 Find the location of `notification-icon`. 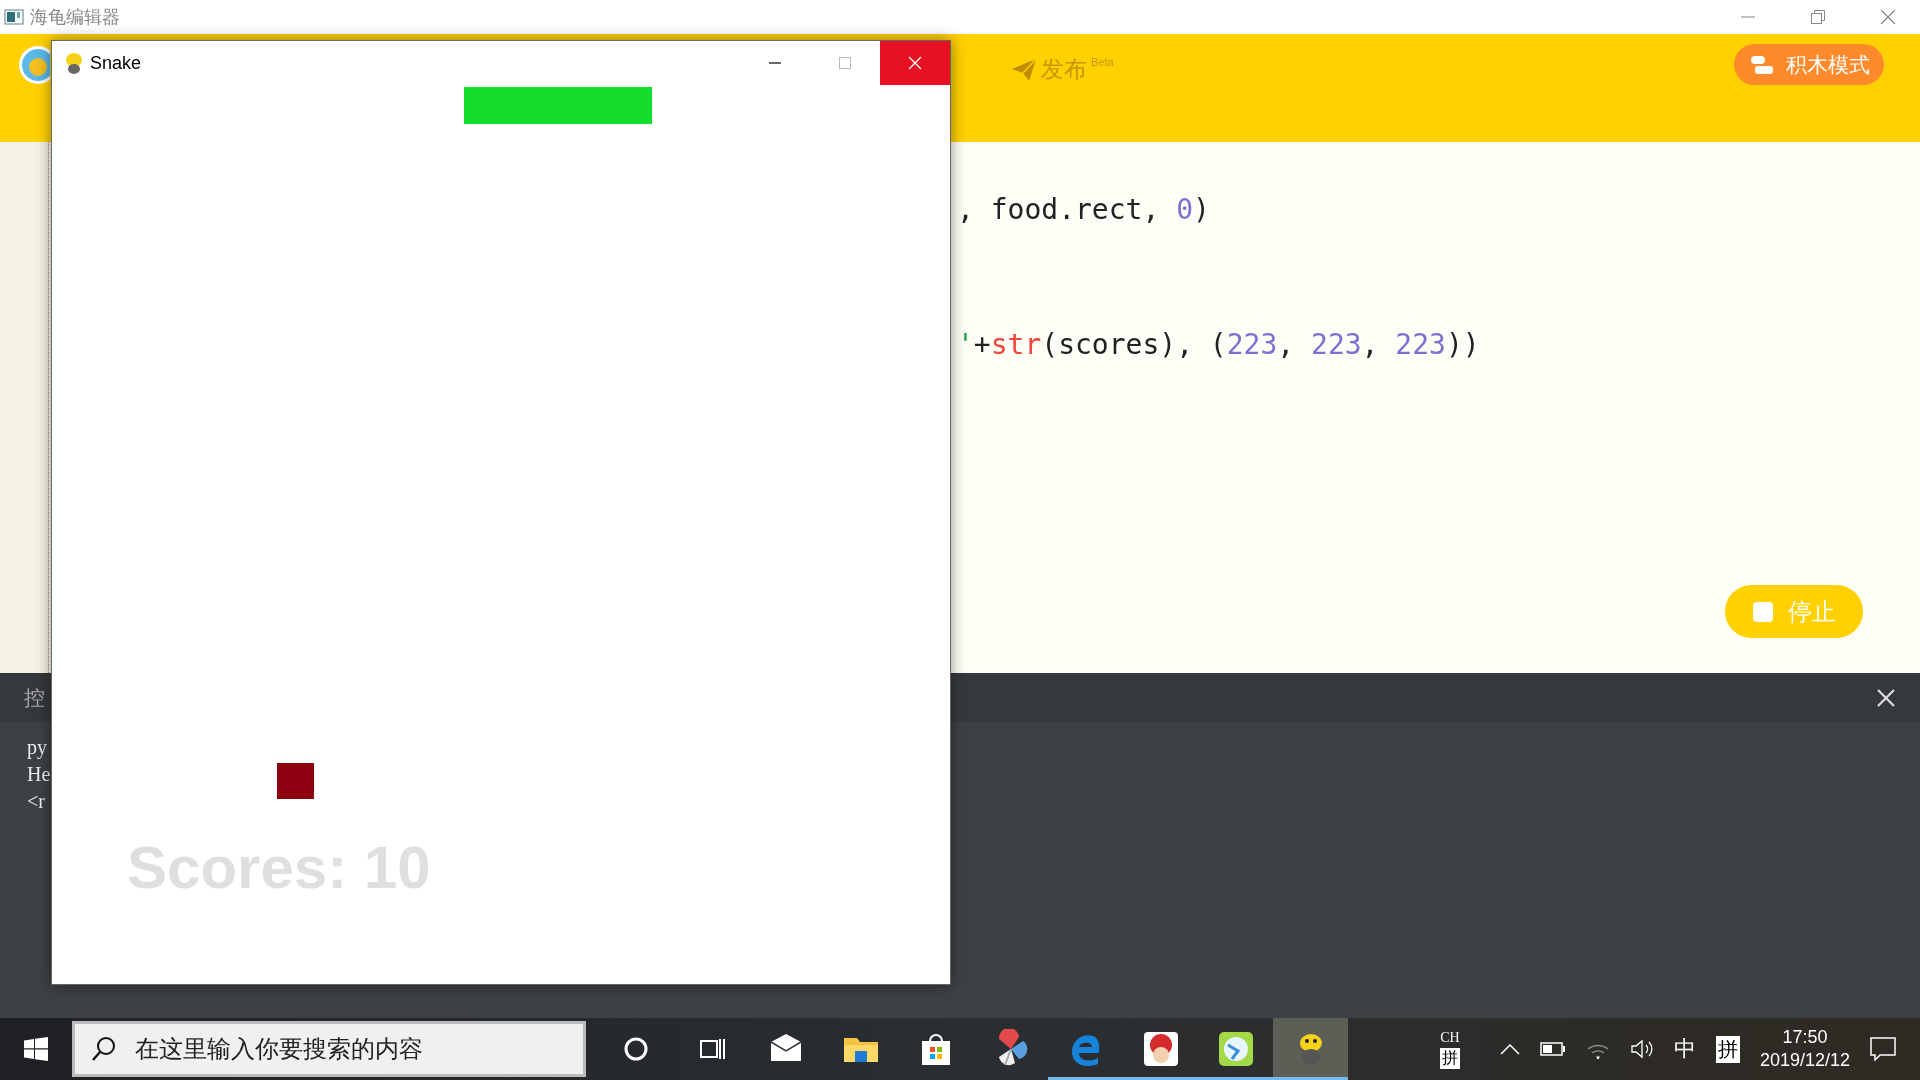

notification-icon is located at coordinates (1883, 1049).